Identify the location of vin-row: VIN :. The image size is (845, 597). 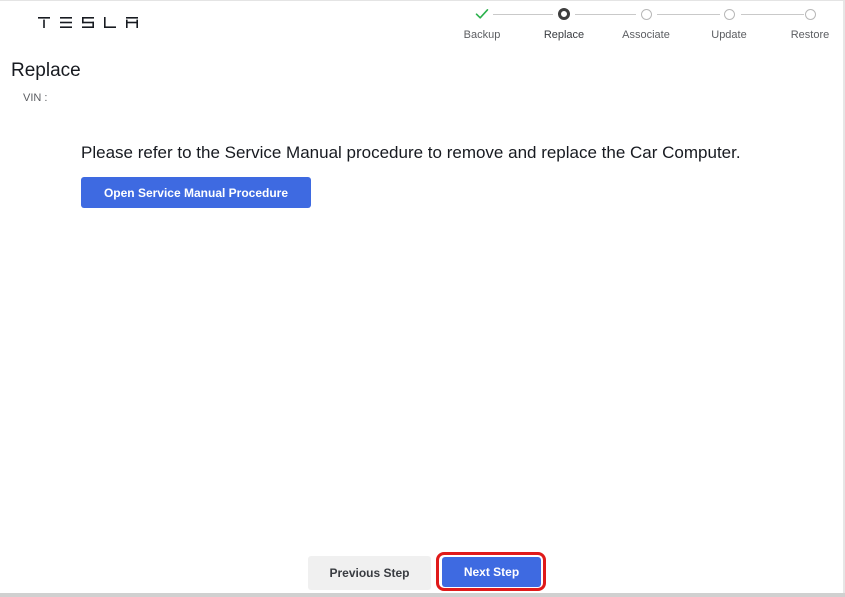
(36, 98).